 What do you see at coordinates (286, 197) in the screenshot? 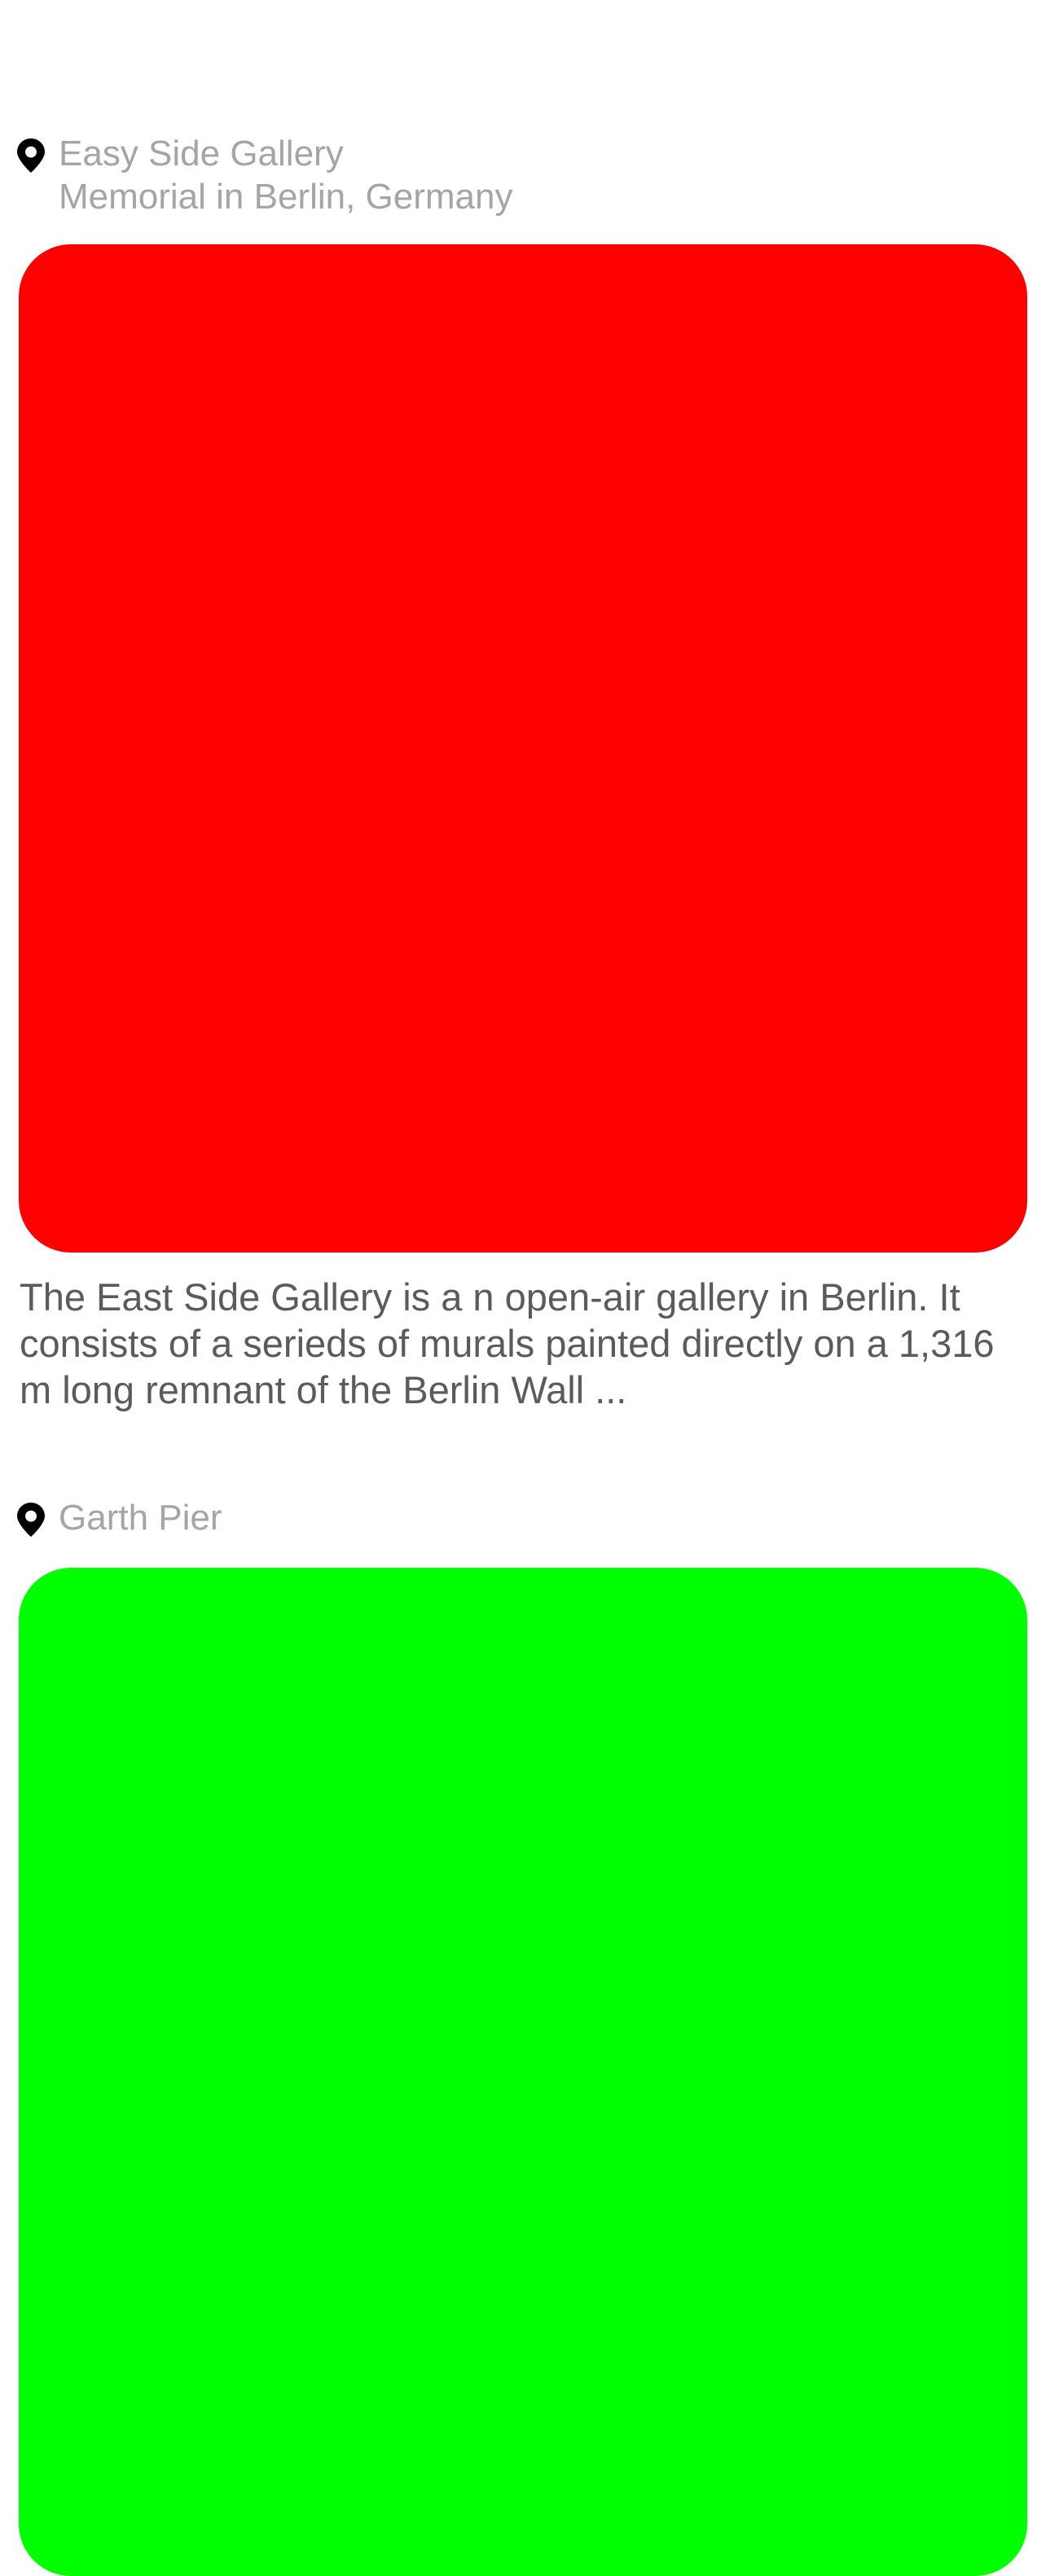
I see `place-subtitle: Memorial in Berlin, Germany` at bounding box center [286, 197].